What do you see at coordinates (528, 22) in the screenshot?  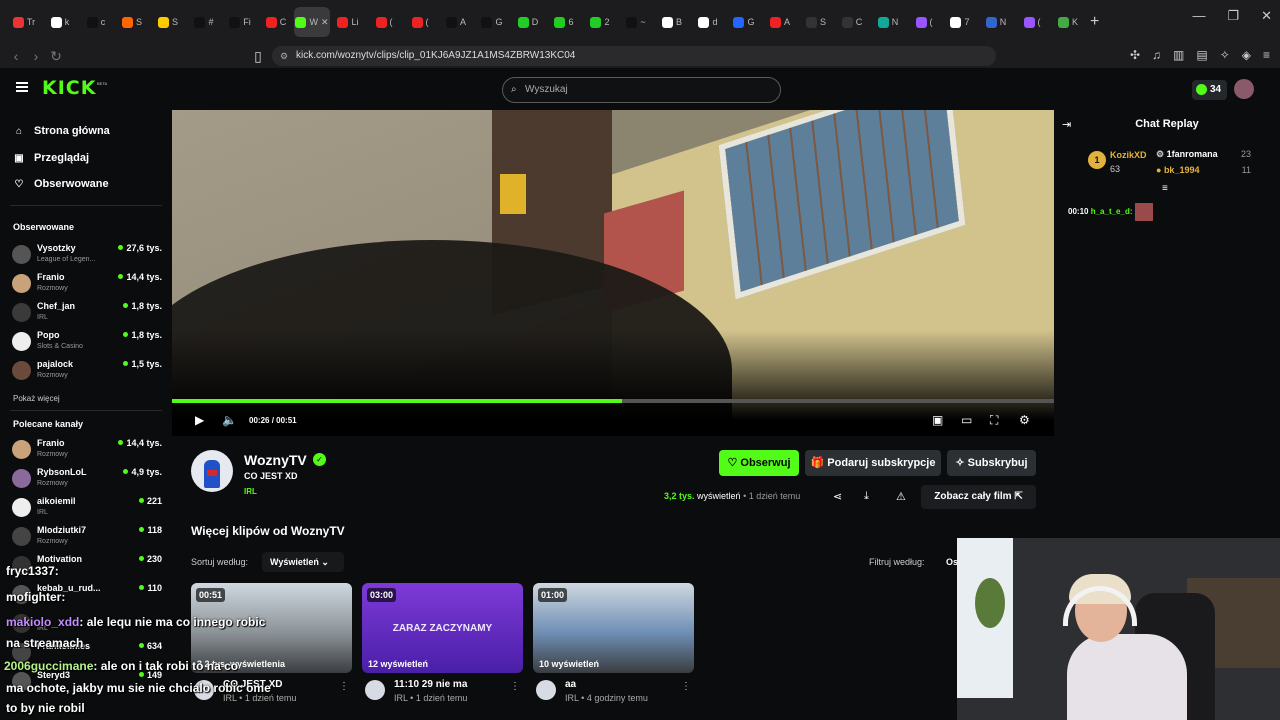 I see `browser-tab: D` at bounding box center [528, 22].